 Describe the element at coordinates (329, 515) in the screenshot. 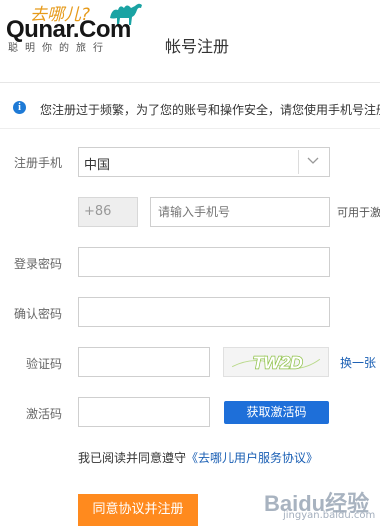

I see `baidu-watermark-url: jingyan.baidu.com` at that location.